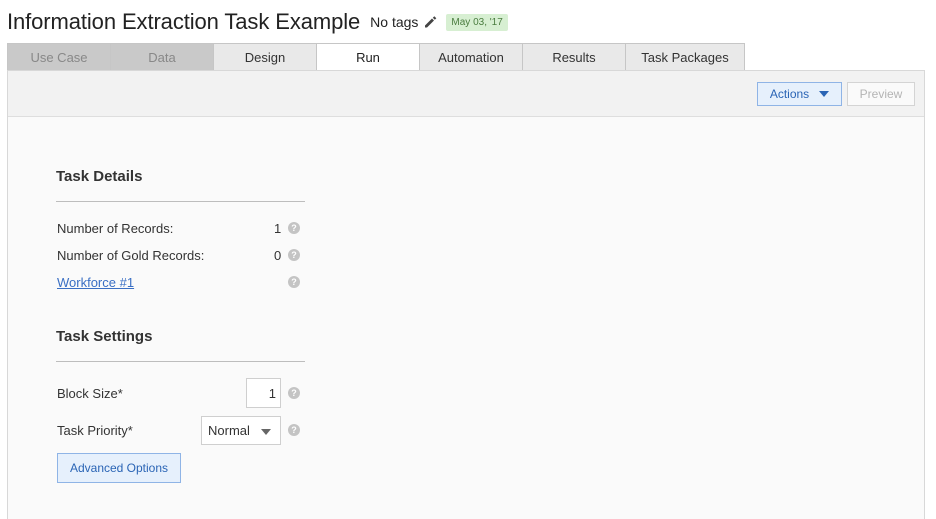 The width and height of the screenshot is (936, 519). What do you see at coordinates (266, 432) in the screenshot?
I see `chevron-down-icon` at bounding box center [266, 432].